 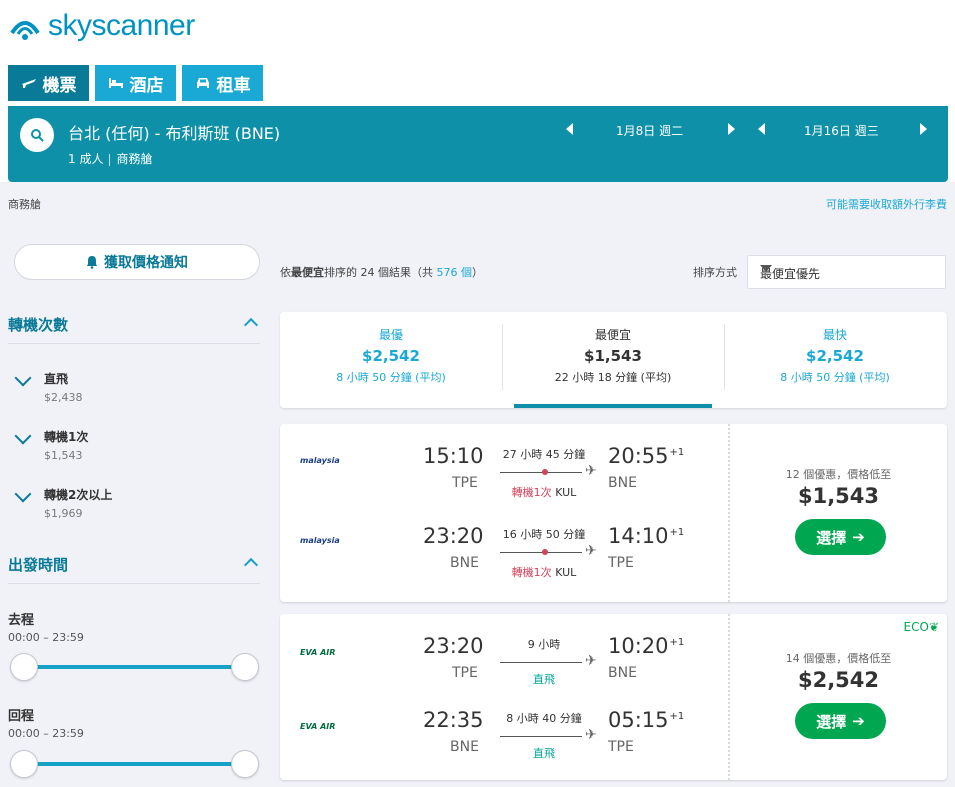 I want to click on stop-info: 轉機1次 KUL, so click(x=544, y=492).